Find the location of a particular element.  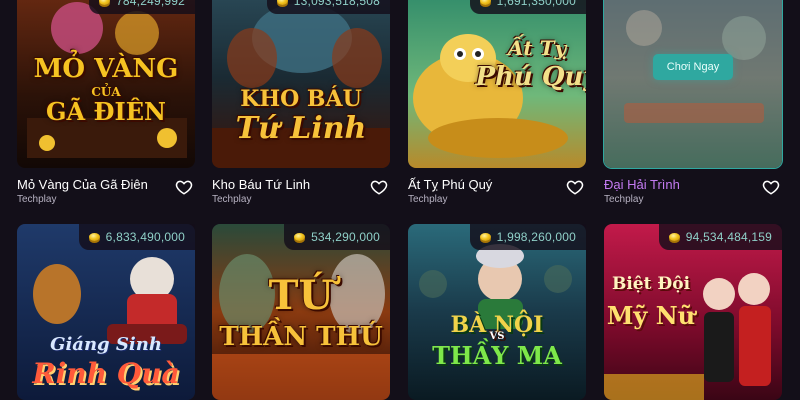

jackpot-badge: 6,833,490,000 is located at coordinates (136, 237).